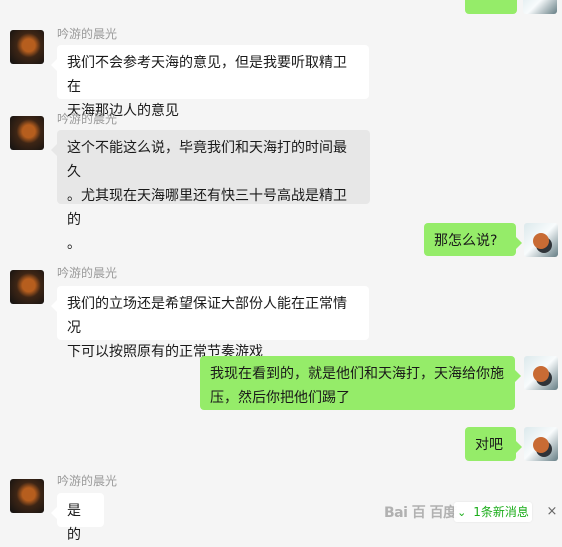 The height and width of the screenshot is (547, 562). Describe the element at coordinates (210, 323) in the screenshot. I see `incoming-message-bubble: 我们的立场还是希望保证大部份人能在正常情况 下可以按照原有的正常节奏游戏` at that location.